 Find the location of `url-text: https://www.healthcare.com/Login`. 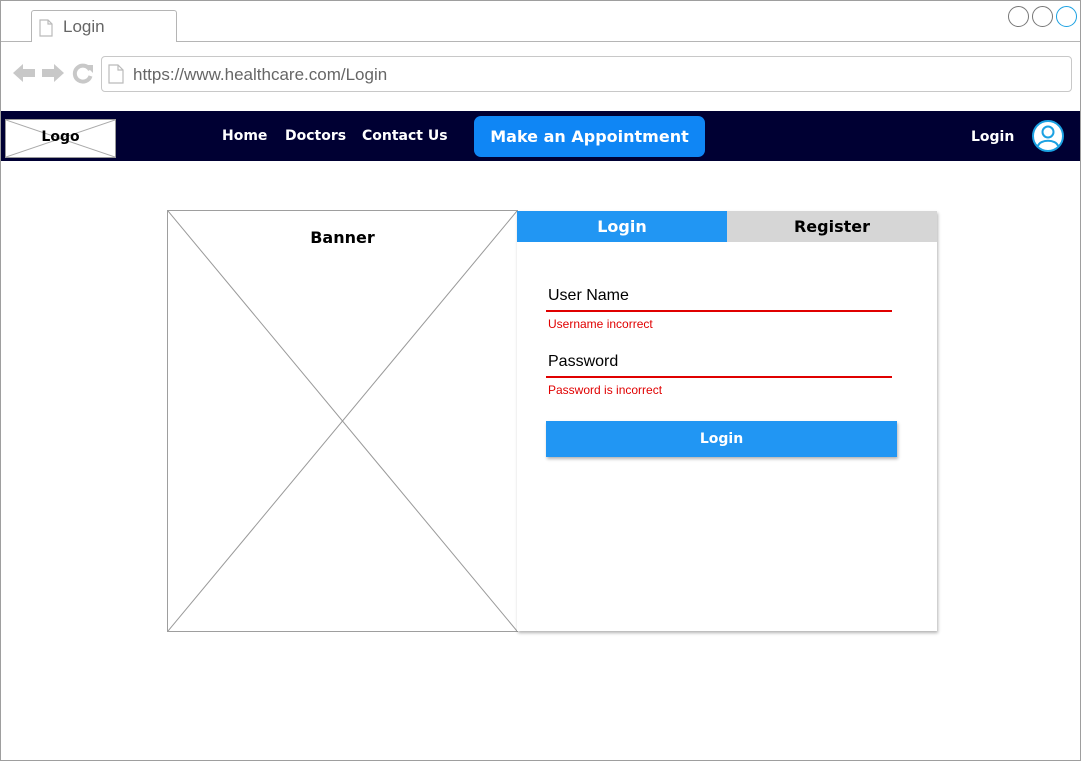

url-text: https://www.healthcare.com/Login is located at coordinates (260, 74).